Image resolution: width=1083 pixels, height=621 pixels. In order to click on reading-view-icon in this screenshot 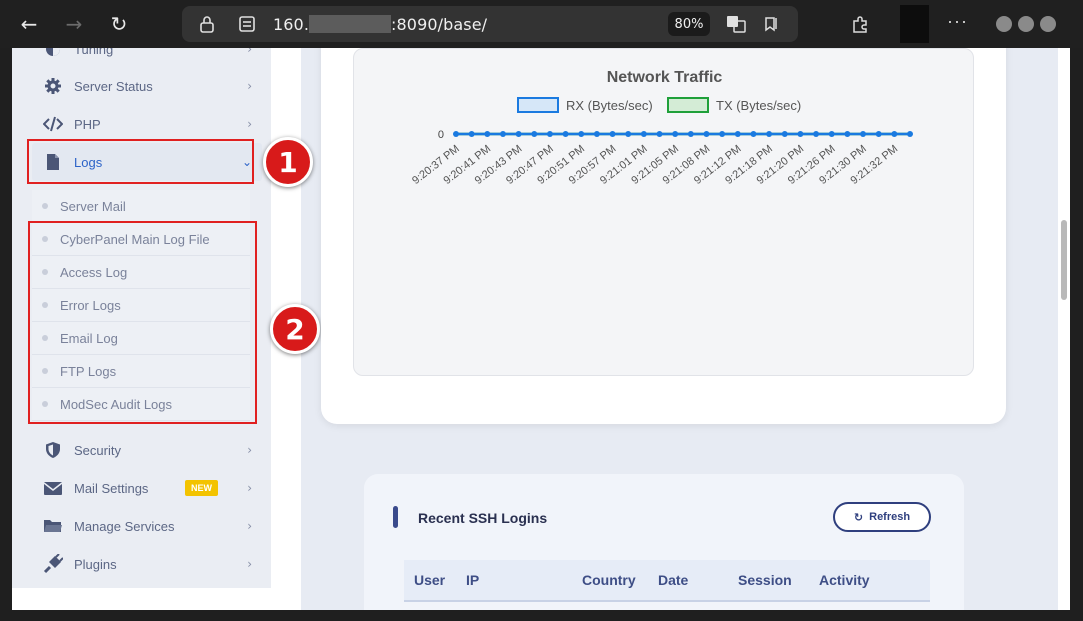, I will do `click(772, 24)`.